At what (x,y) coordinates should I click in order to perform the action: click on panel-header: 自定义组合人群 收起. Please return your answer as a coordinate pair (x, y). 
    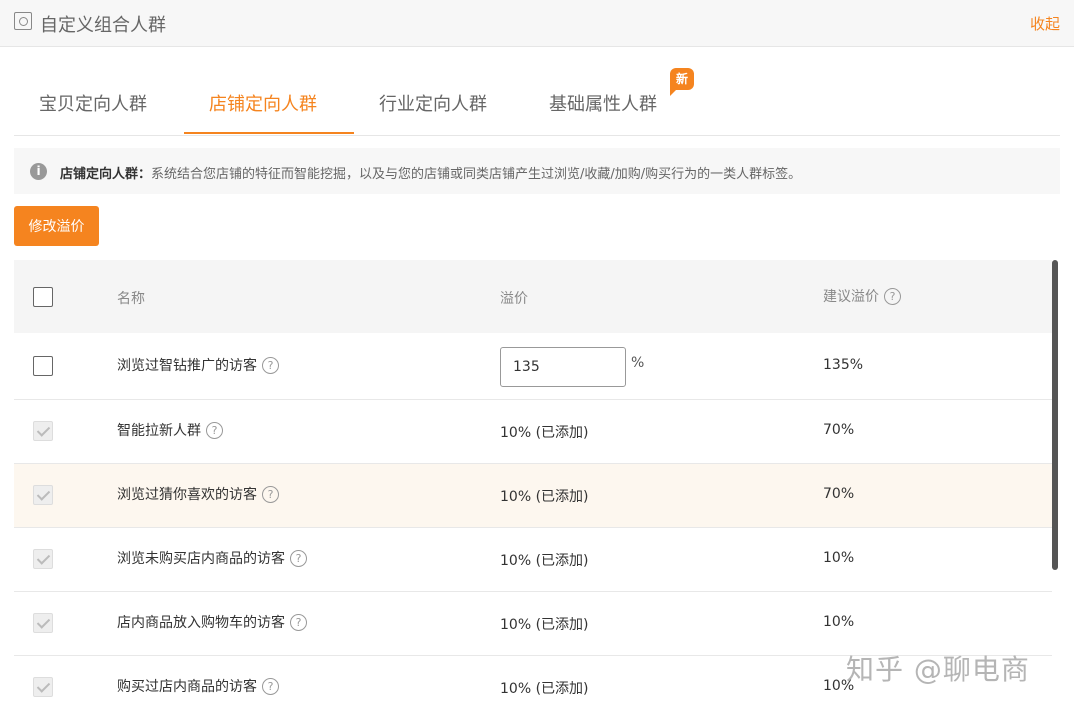
    Looking at the image, I should click on (537, 23).